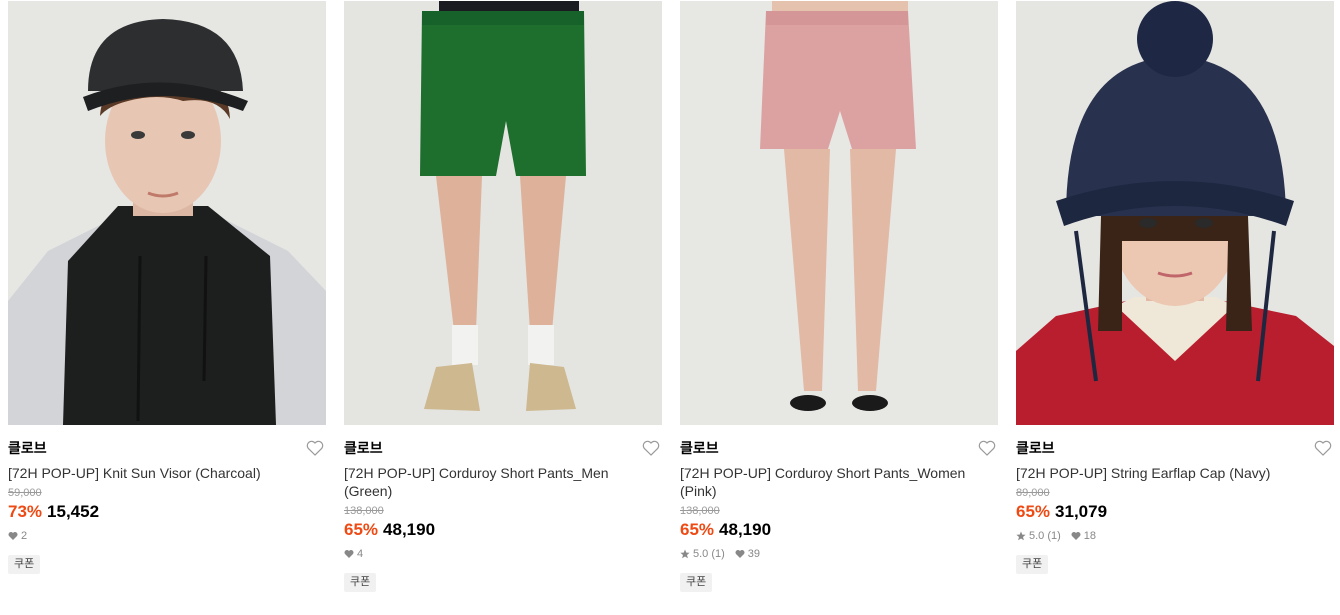  I want to click on product-name: [72H POP-UP] Knit Sun Visor (Charcoal), so click(164, 473).